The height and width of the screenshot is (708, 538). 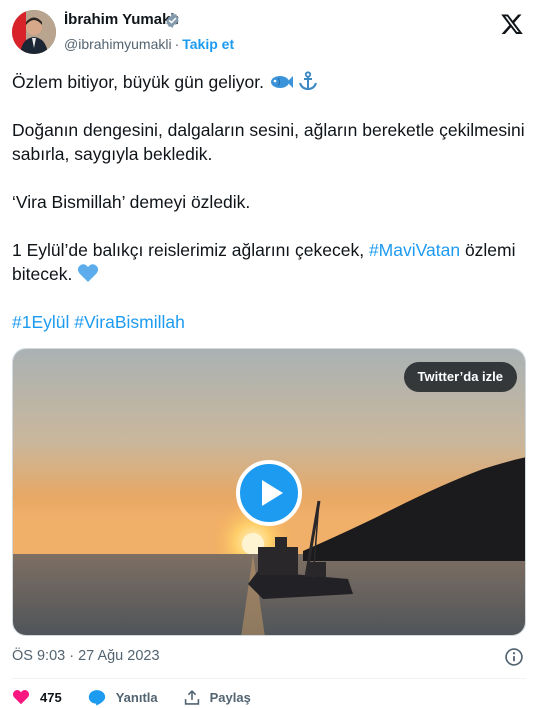 What do you see at coordinates (129, 322) in the screenshot?
I see `hashtag-virabismillah: #ViraBismillah` at bounding box center [129, 322].